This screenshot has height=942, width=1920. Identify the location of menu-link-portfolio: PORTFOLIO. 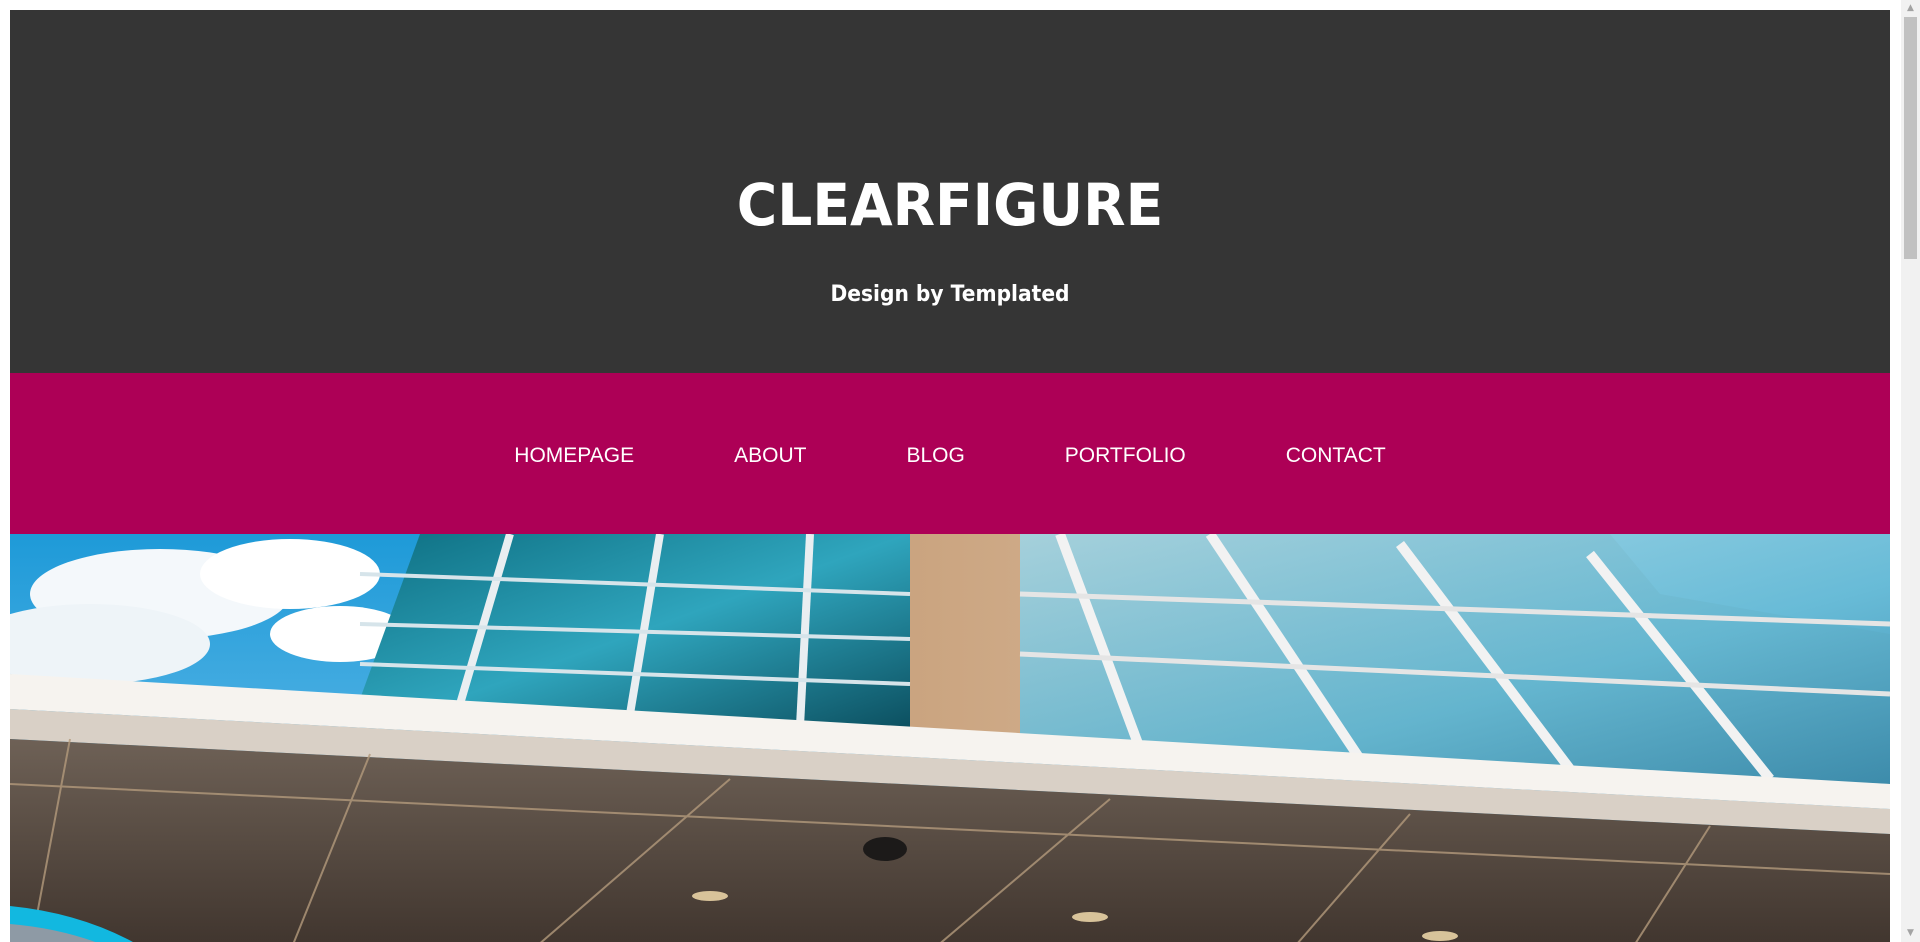
(1125, 456).